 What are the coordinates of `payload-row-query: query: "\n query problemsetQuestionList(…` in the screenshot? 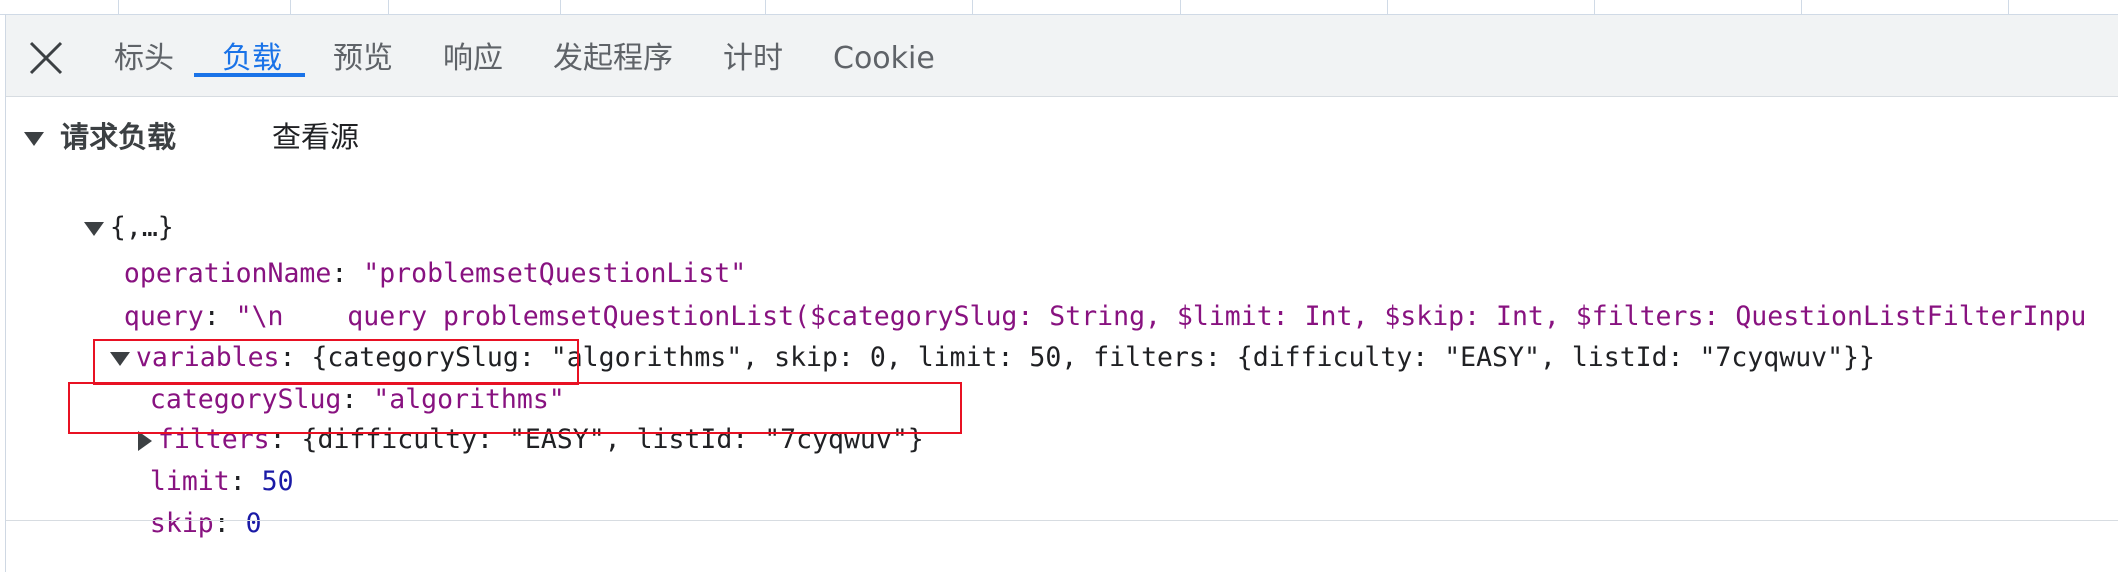 It's located at (1105, 316).